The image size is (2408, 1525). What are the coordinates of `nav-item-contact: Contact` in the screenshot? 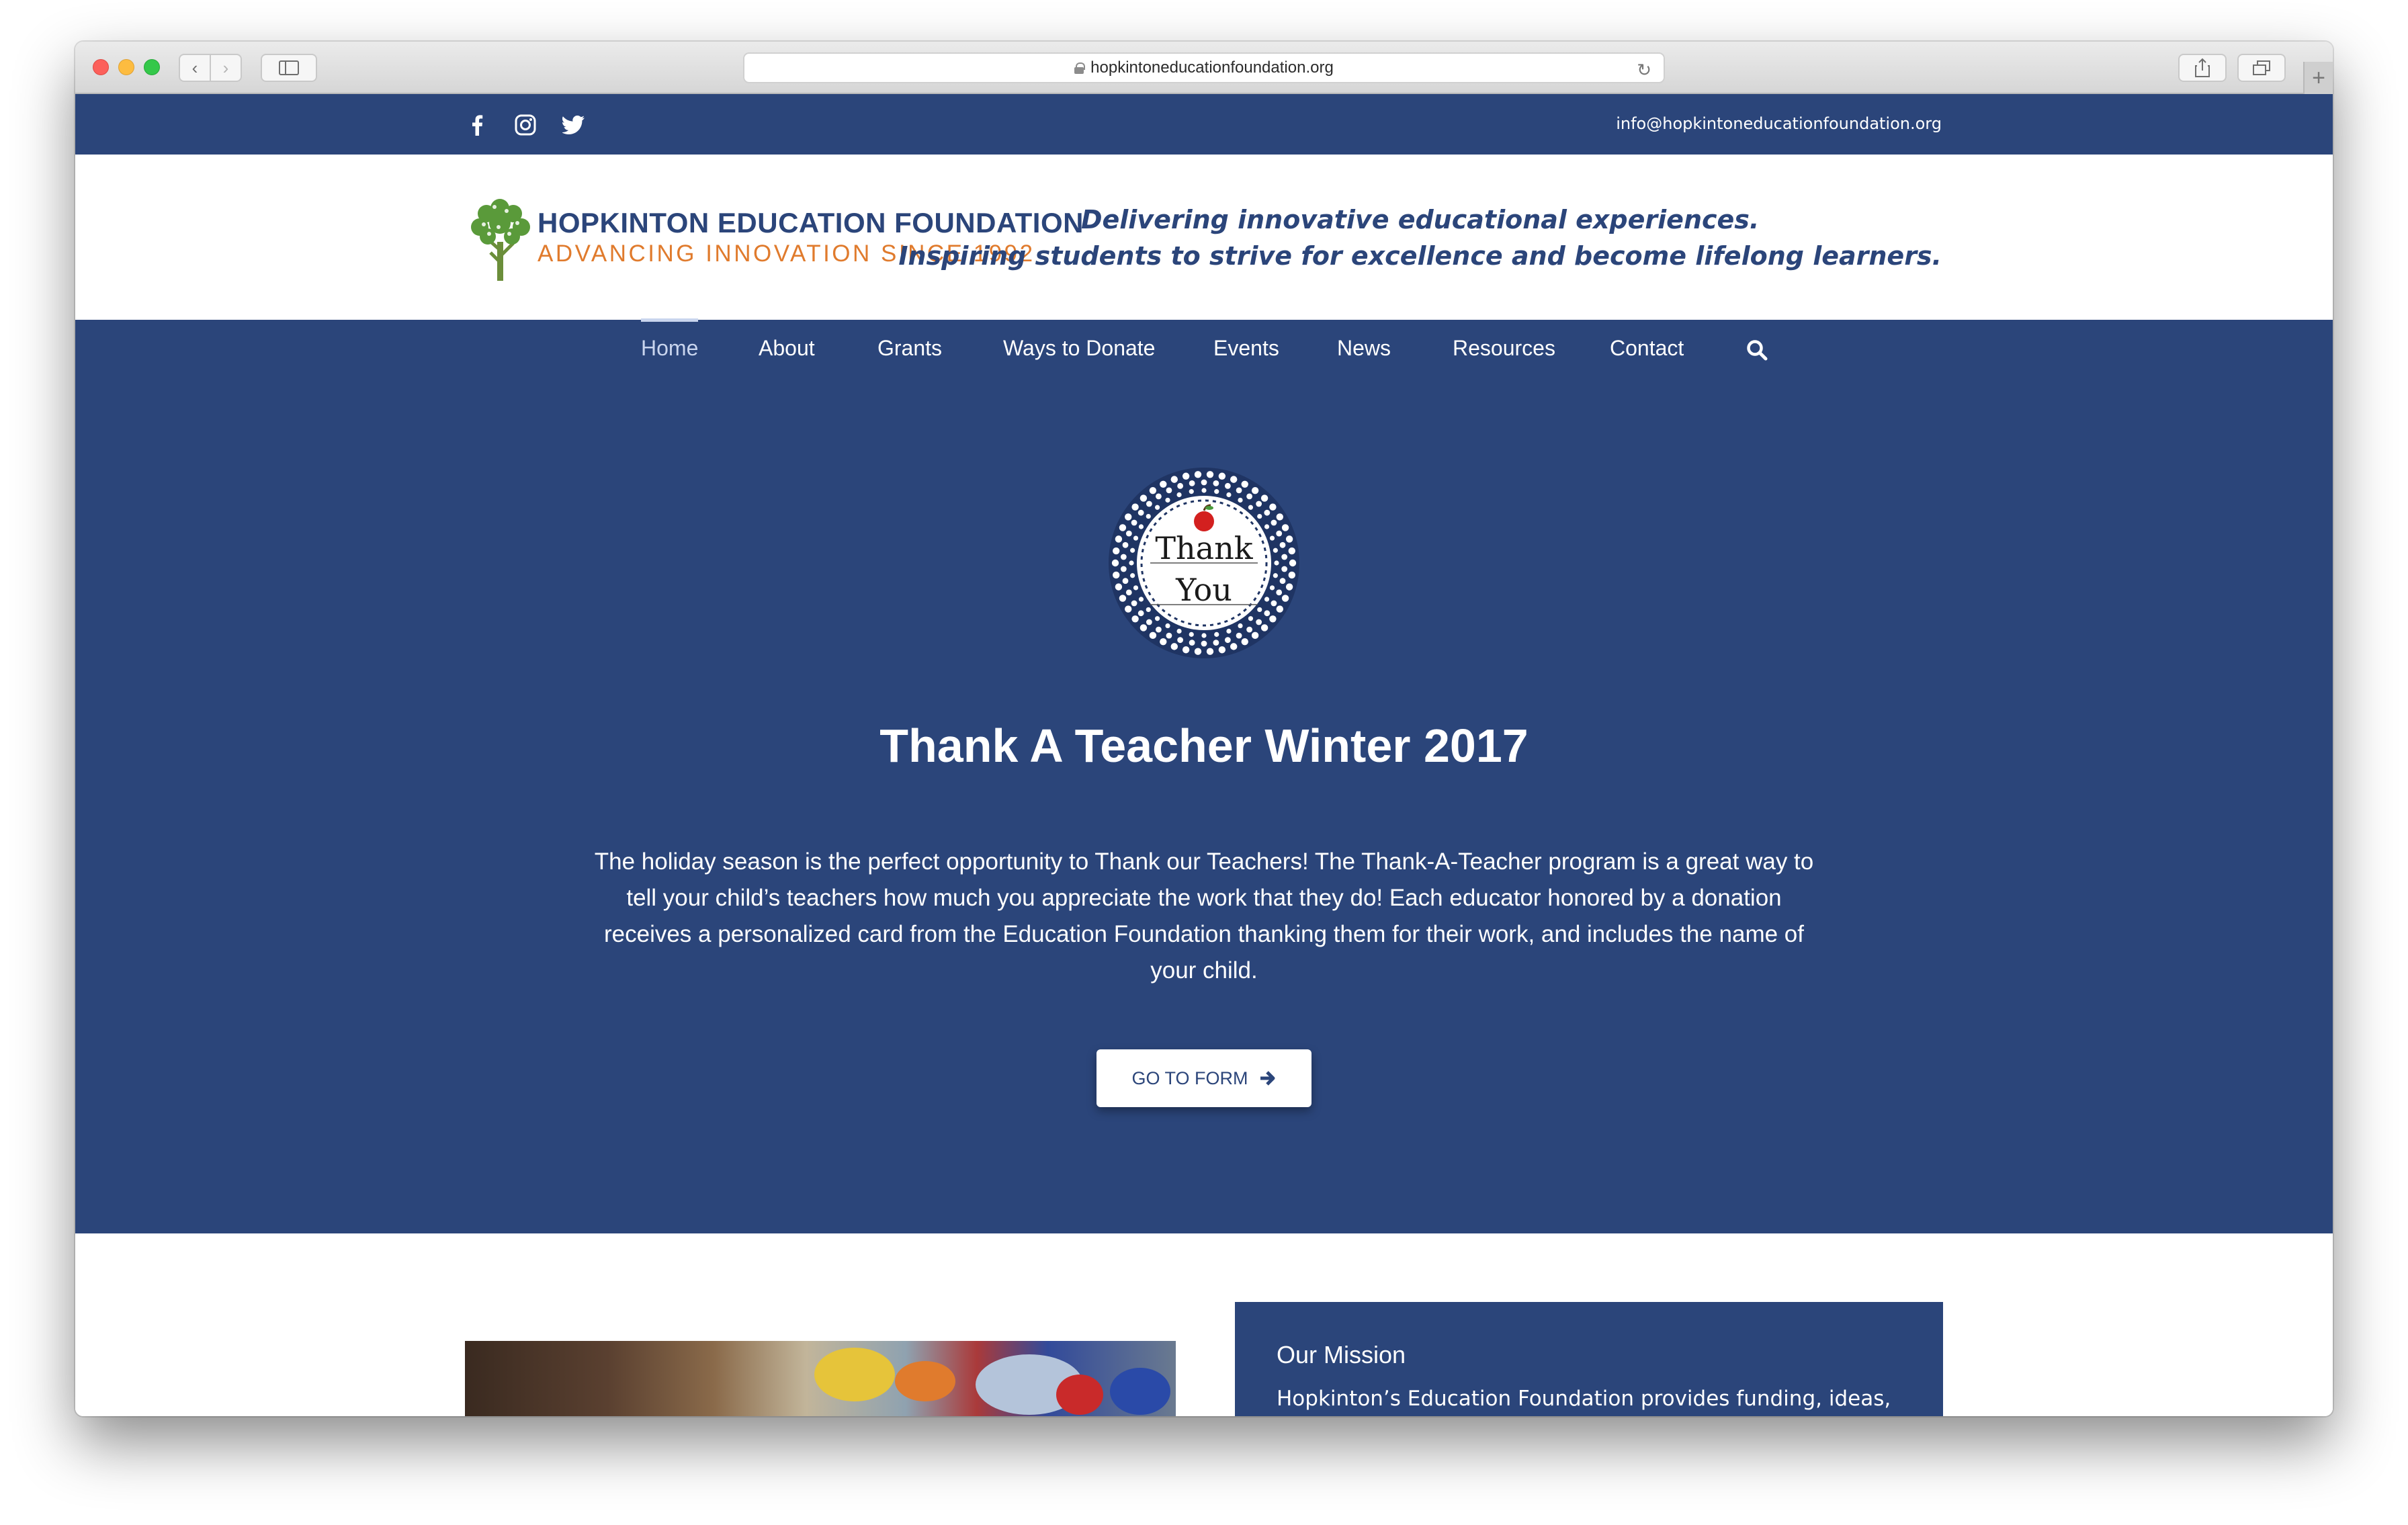 It's located at (1647, 348).